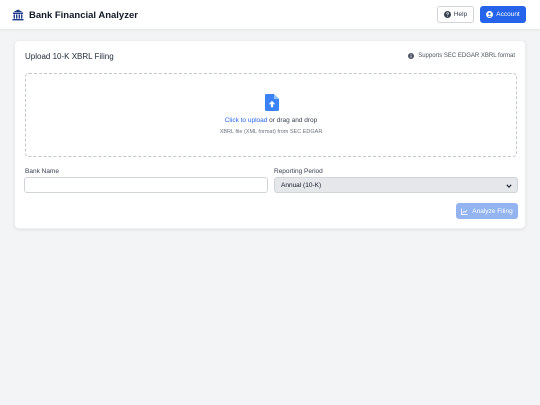 This screenshot has height=405, width=540. I want to click on question-circle-icon, so click(447, 14).